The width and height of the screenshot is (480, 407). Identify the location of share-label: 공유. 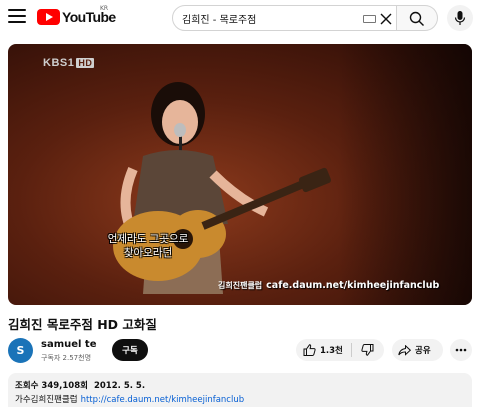
(423, 351).